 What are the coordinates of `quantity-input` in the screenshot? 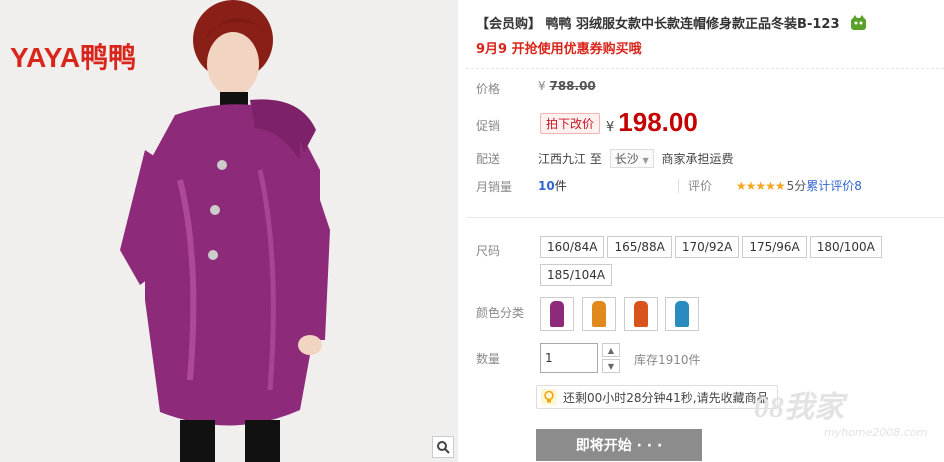 It's located at (569, 358).